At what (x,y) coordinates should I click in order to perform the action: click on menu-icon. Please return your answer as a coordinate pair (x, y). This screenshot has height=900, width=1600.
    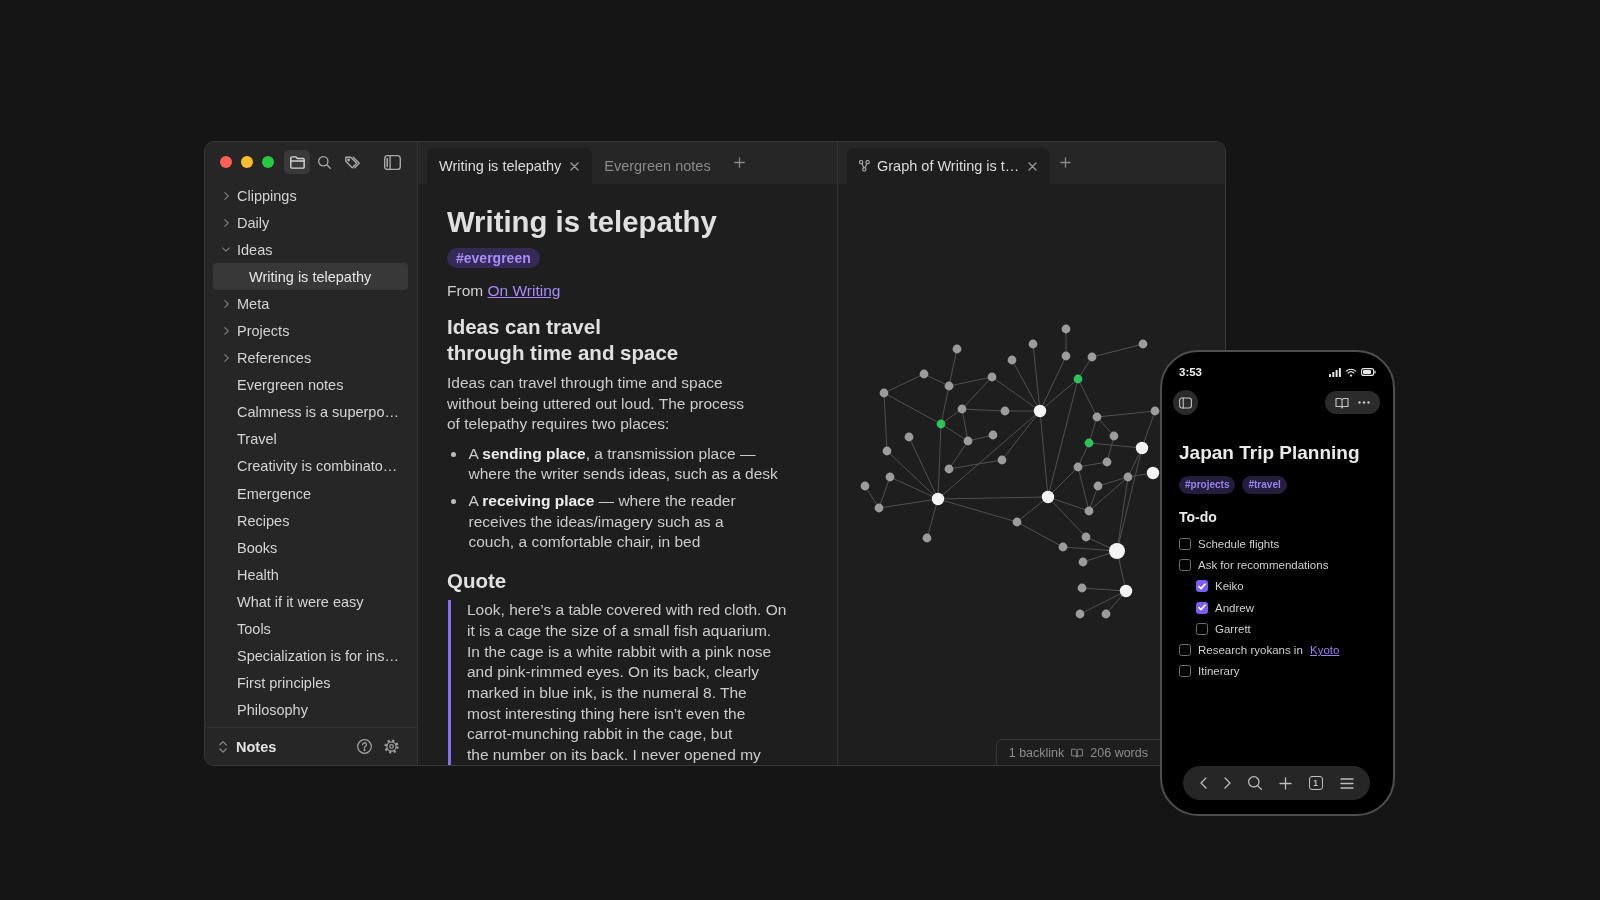
    Looking at the image, I should click on (1346, 783).